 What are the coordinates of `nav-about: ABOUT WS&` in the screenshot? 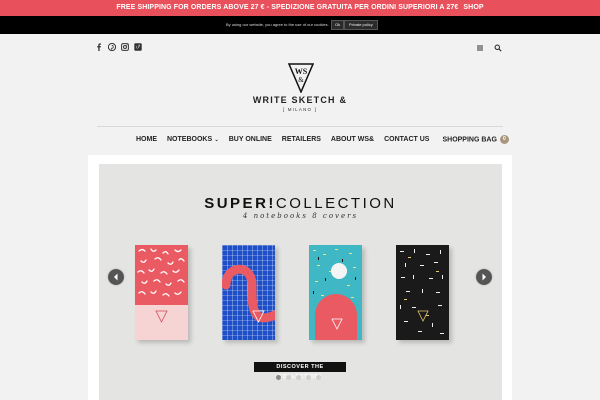 It's located at (352, 139).